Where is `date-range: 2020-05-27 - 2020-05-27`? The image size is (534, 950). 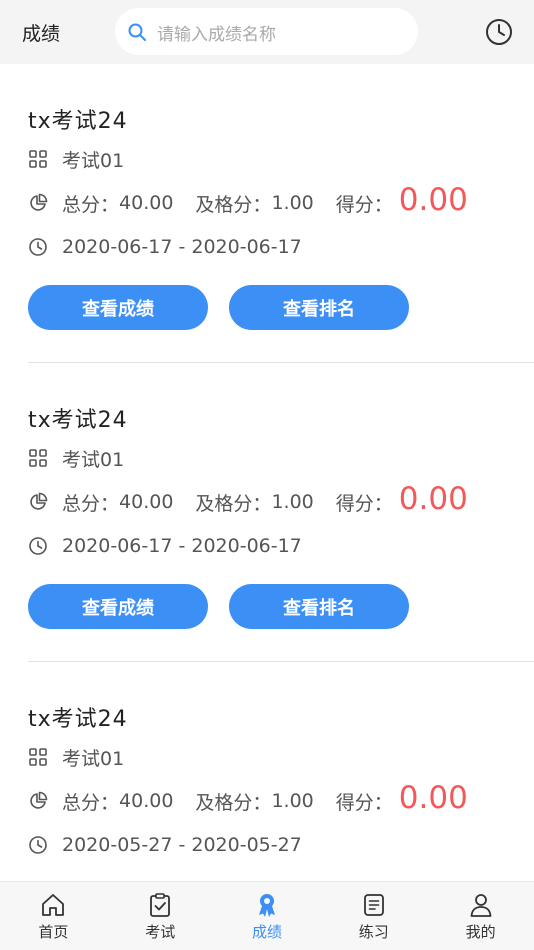 date-range: 2020-05-27 - 2020-05-27 is located at coordinates (182, 845).